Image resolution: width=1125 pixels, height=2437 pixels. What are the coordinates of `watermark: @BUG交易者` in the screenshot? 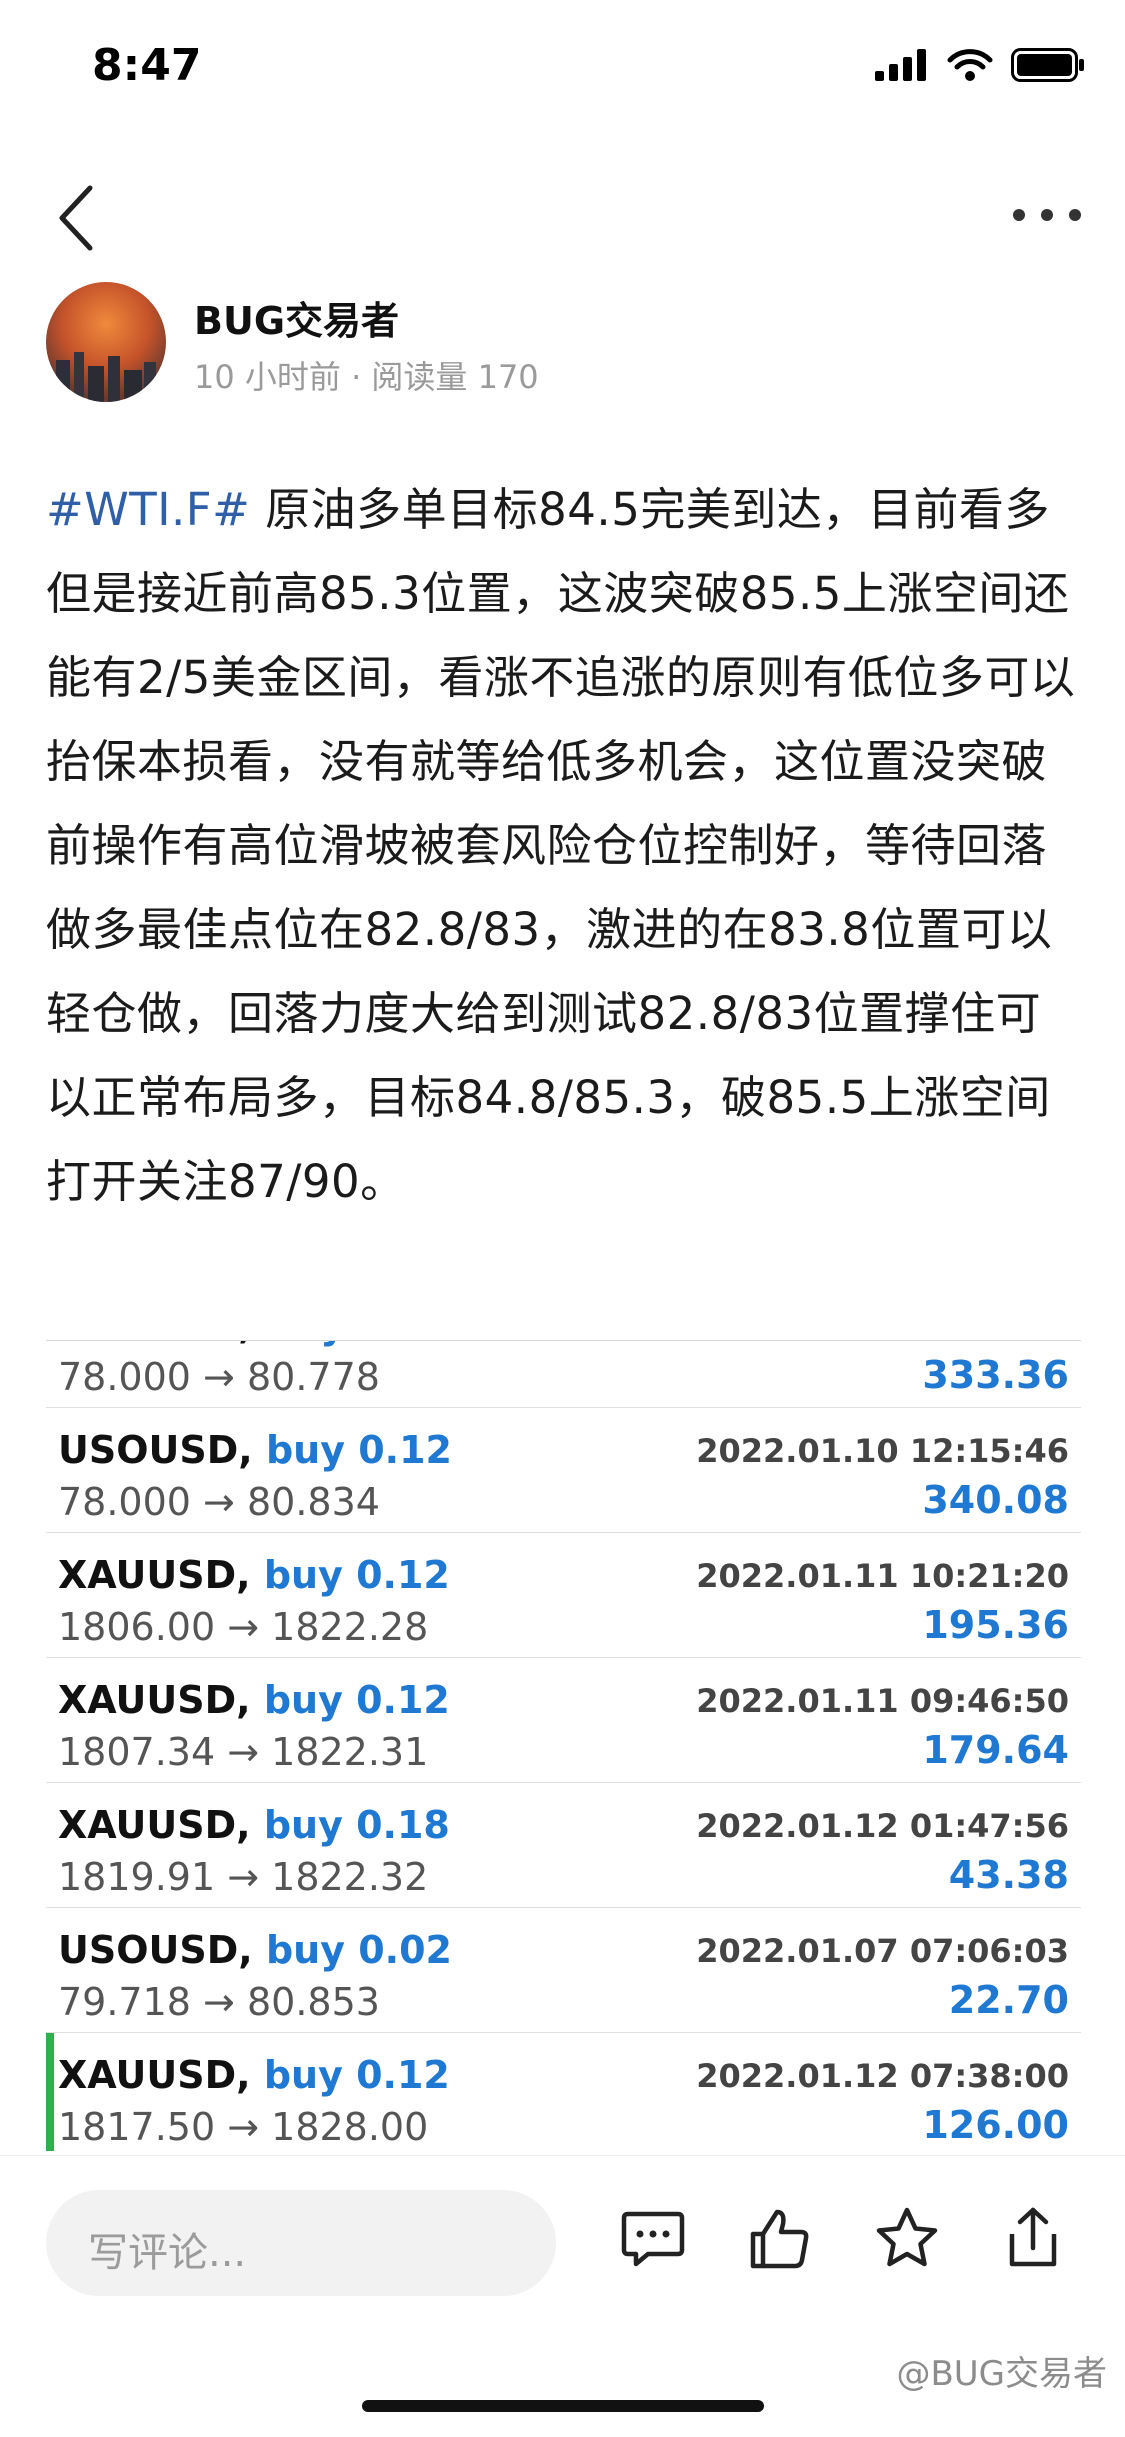 It's located at (1001, 2374).